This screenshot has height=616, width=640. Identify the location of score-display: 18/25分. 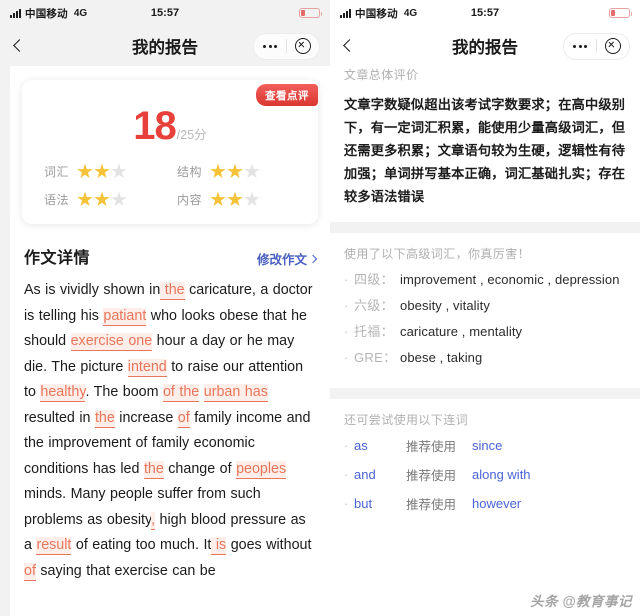
(170, 126).